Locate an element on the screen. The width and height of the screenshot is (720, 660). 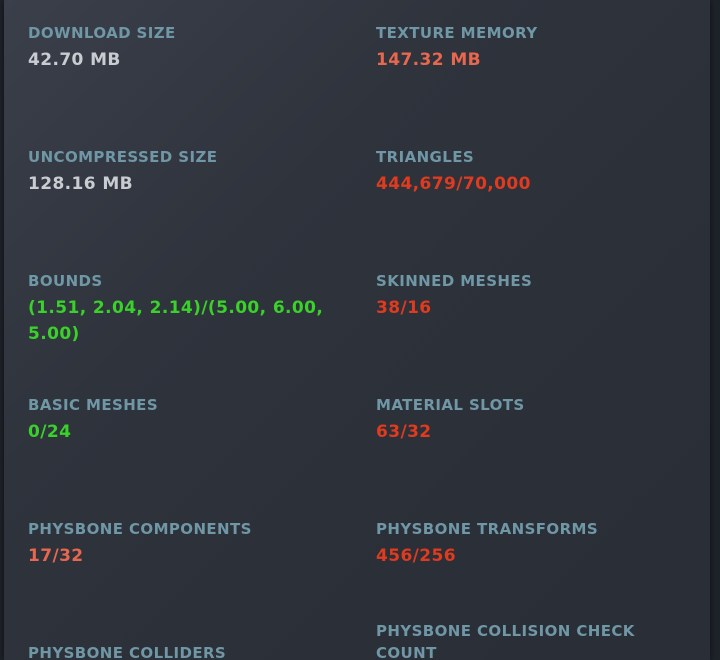
stat-value: 63/32 is located at coordinates (404, 432).